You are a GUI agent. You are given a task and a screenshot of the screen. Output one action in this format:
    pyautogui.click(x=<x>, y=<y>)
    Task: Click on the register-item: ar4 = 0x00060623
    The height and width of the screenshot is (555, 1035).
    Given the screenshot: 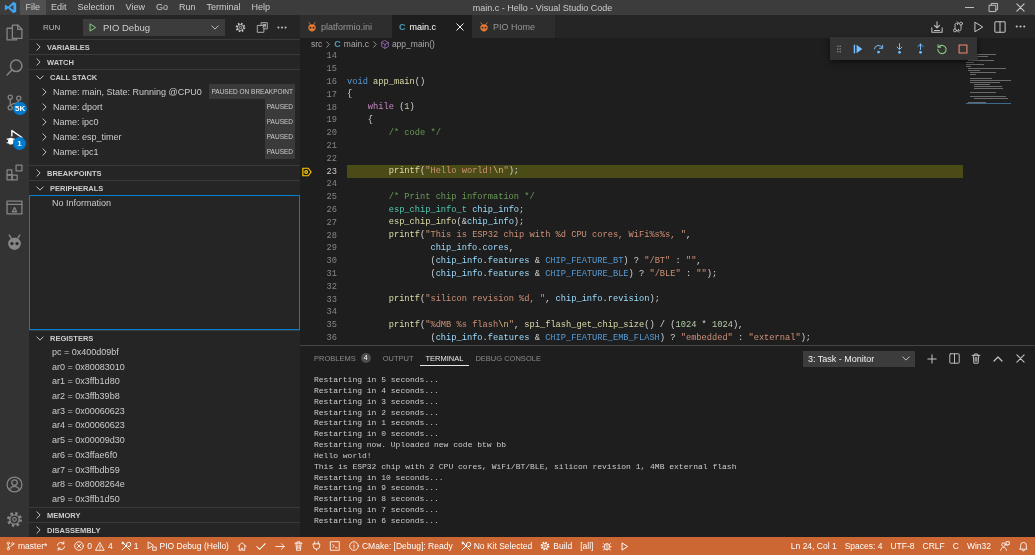 What is the action you would take?
    pyautogui.click(x=164, y=426)
    